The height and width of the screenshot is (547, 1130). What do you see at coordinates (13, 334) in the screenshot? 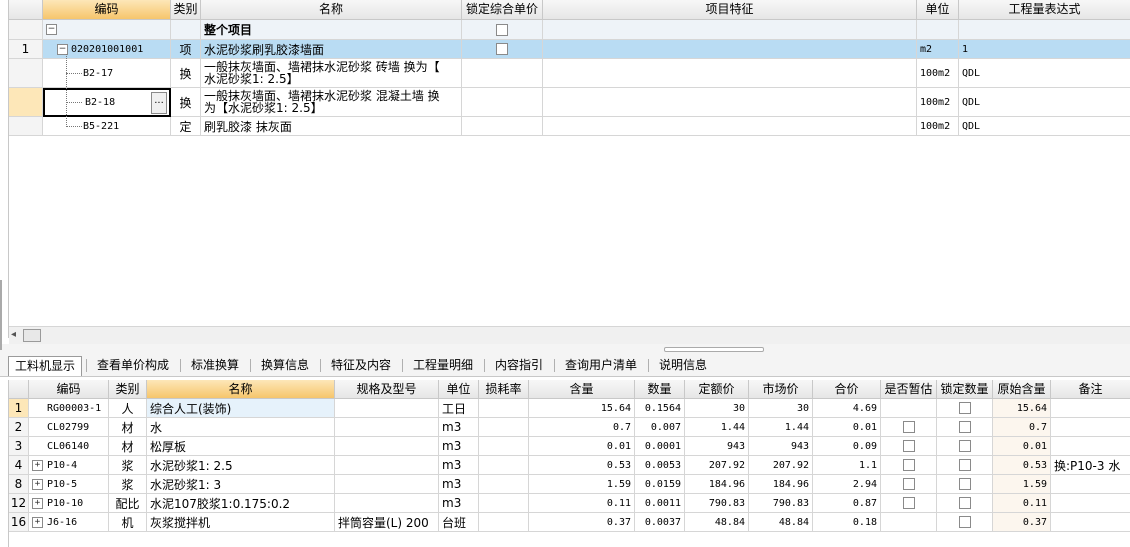
I see `scroll-left-arrow-icon: ◂` at bounding box center [13, 334].